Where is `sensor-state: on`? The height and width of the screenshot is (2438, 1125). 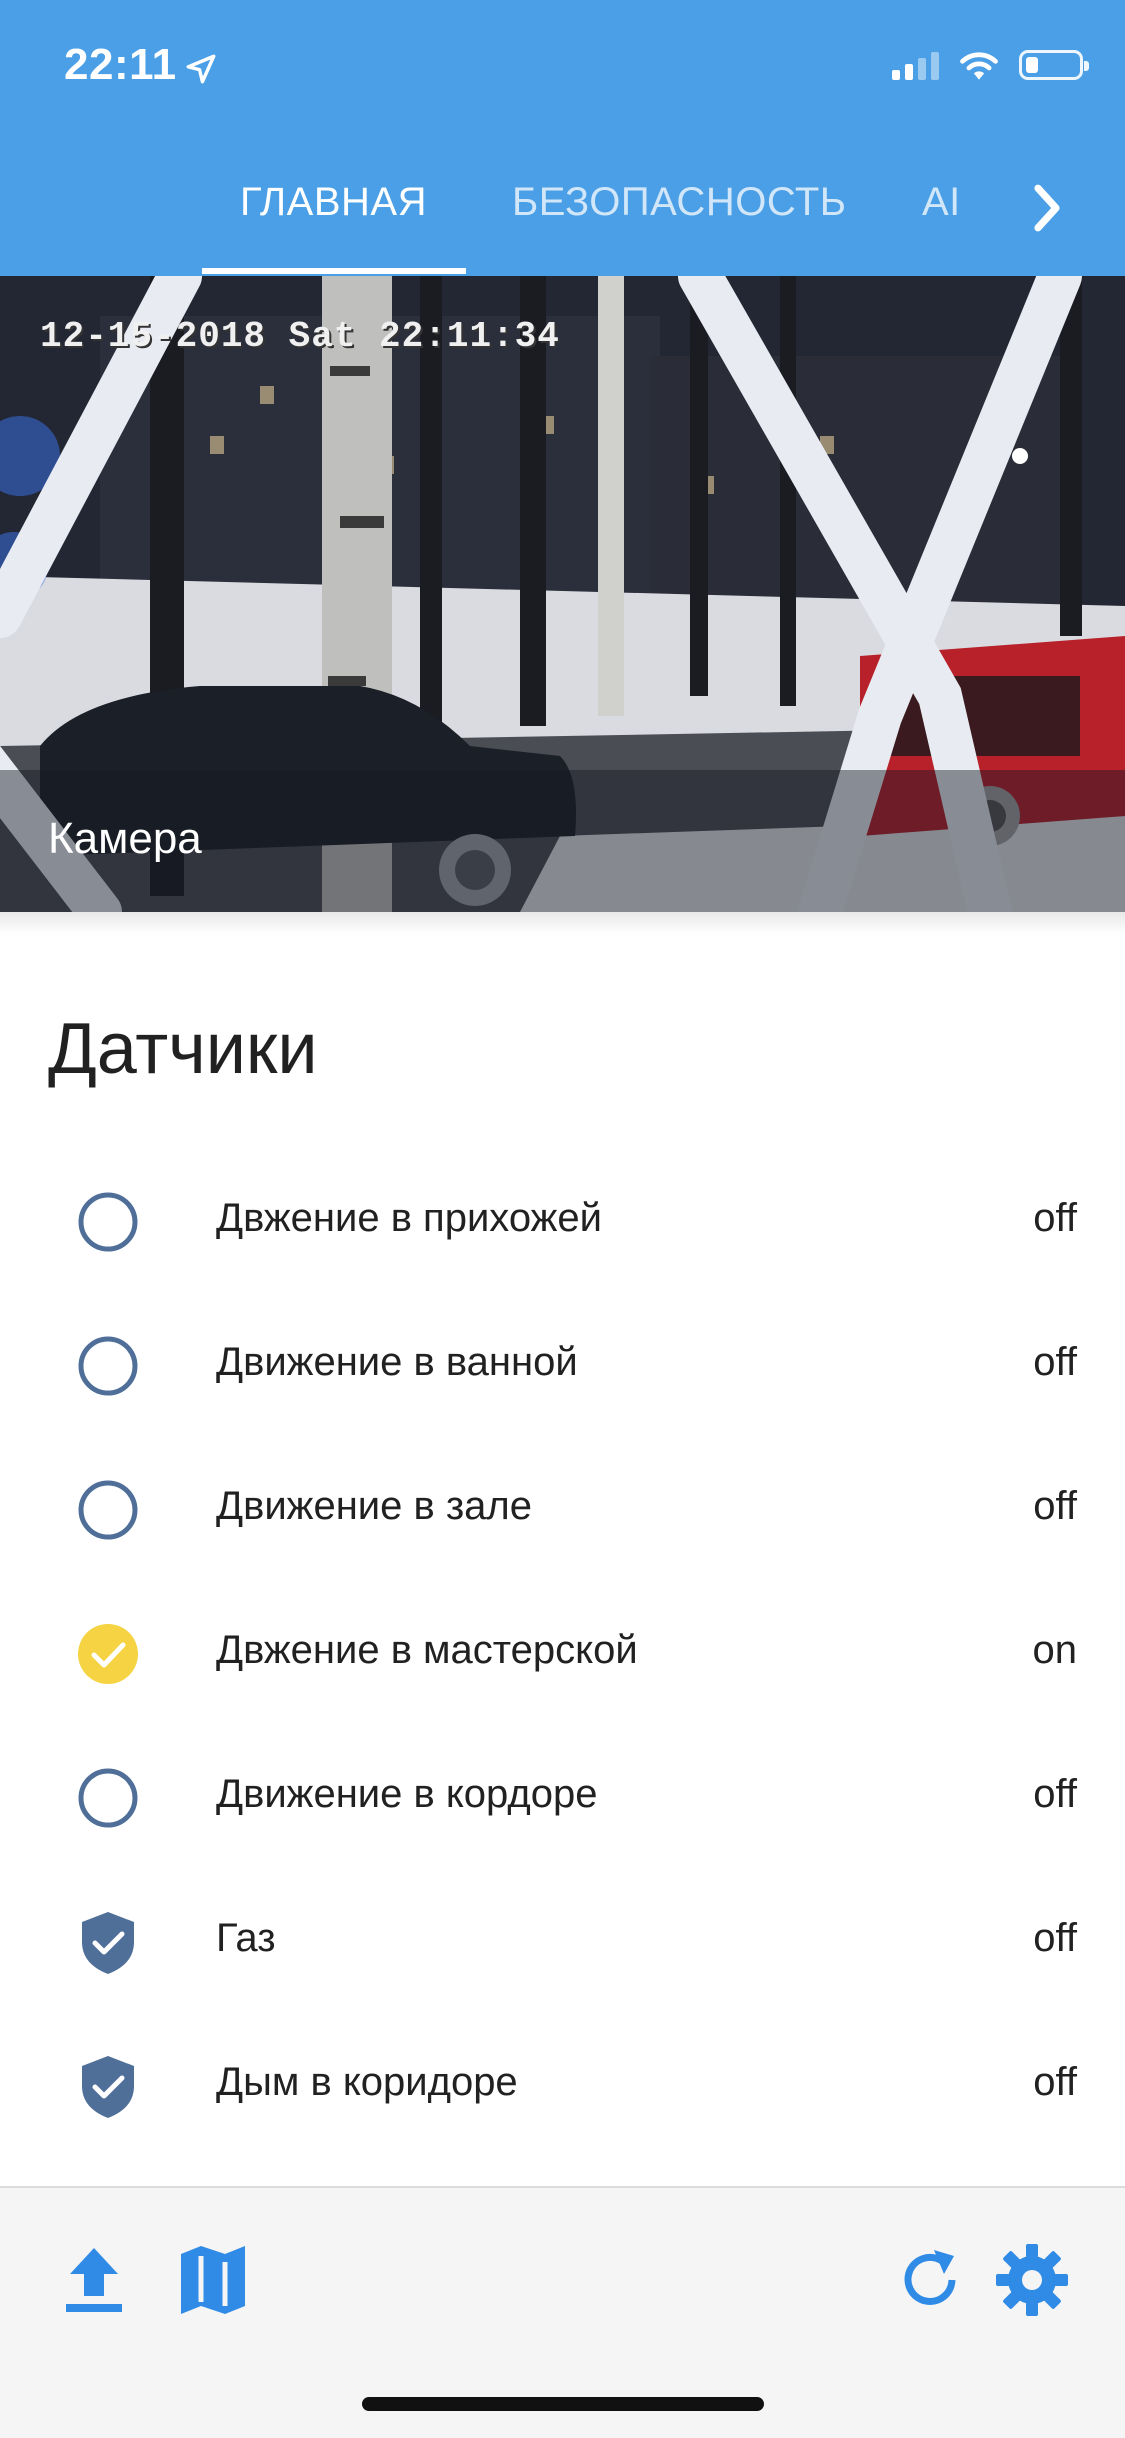
sensor-state: on is located at coordinates (1055, 1650).